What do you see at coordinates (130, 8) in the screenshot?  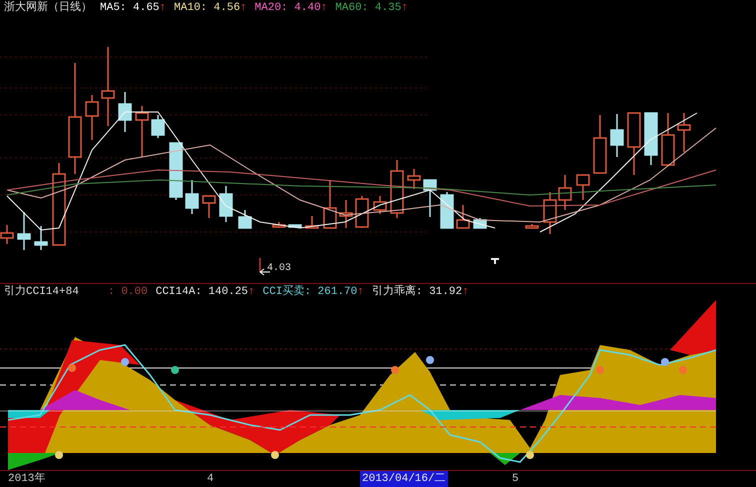 I see `indicator-value: MA5: 4.65` at bounding box center [130, 8].